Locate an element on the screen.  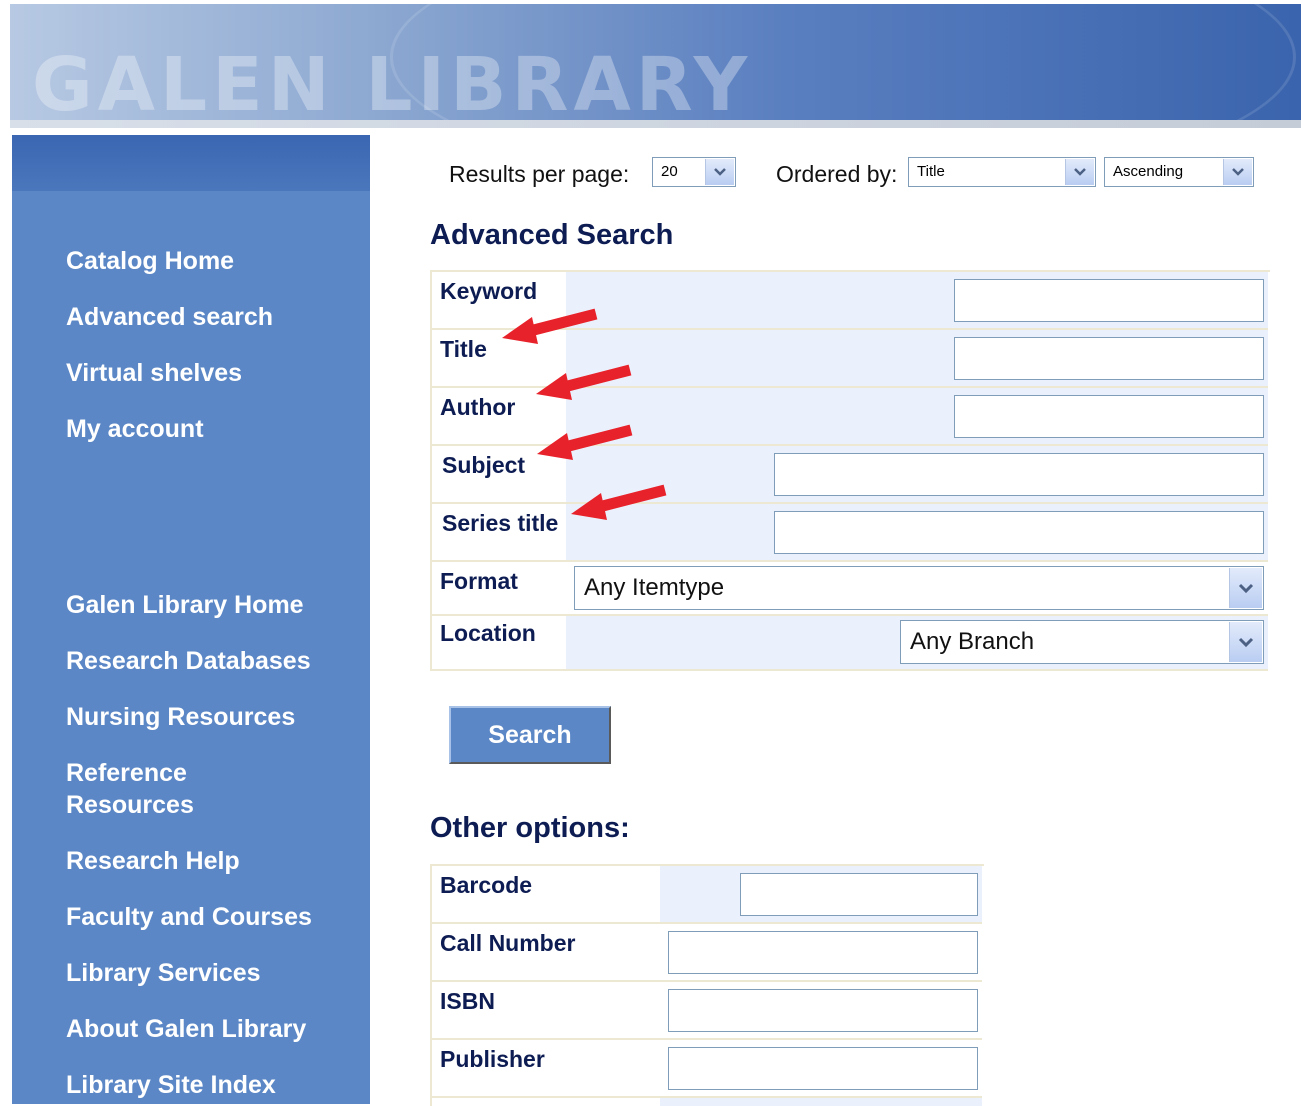
barcode-label: Barcode is located at coordinates (486, 885).